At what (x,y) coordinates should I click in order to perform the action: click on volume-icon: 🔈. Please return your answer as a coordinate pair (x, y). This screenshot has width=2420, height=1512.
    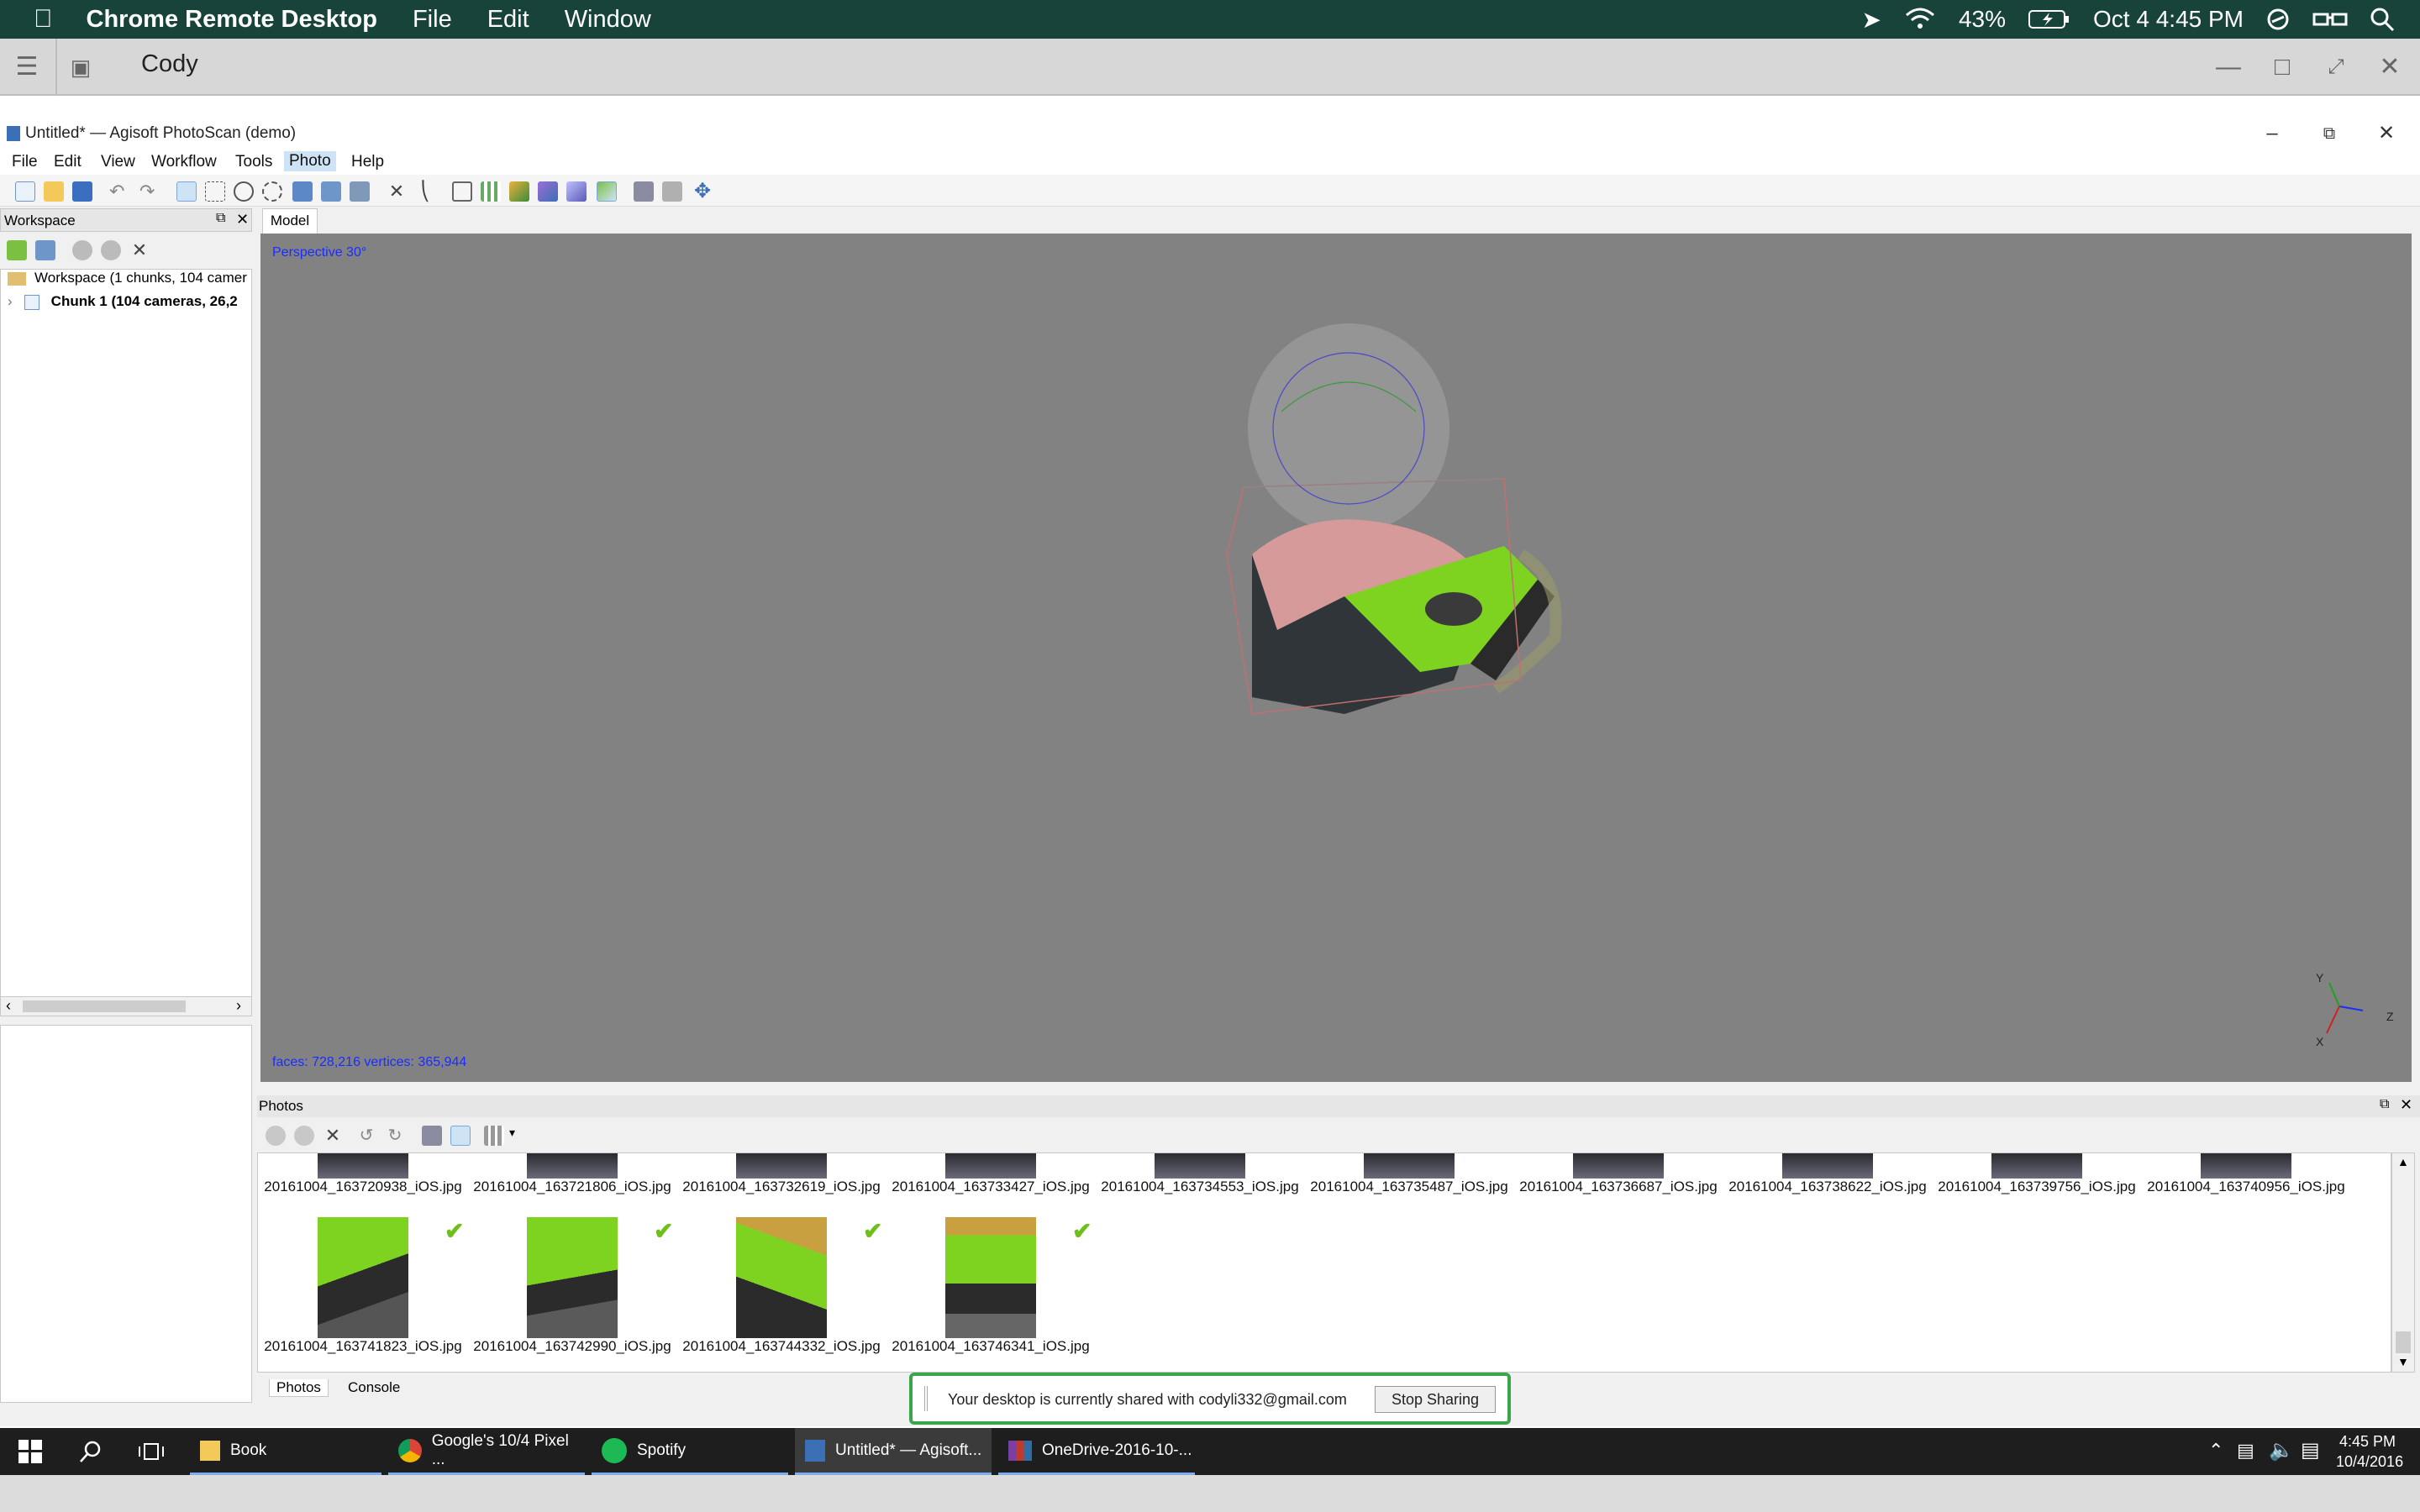
    Looking at the image, I should click on (2281, 1450).